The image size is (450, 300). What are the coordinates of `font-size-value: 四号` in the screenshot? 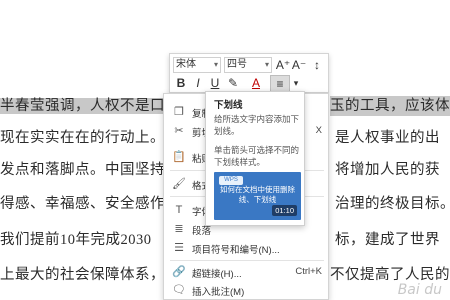 It's located at (237, 64).